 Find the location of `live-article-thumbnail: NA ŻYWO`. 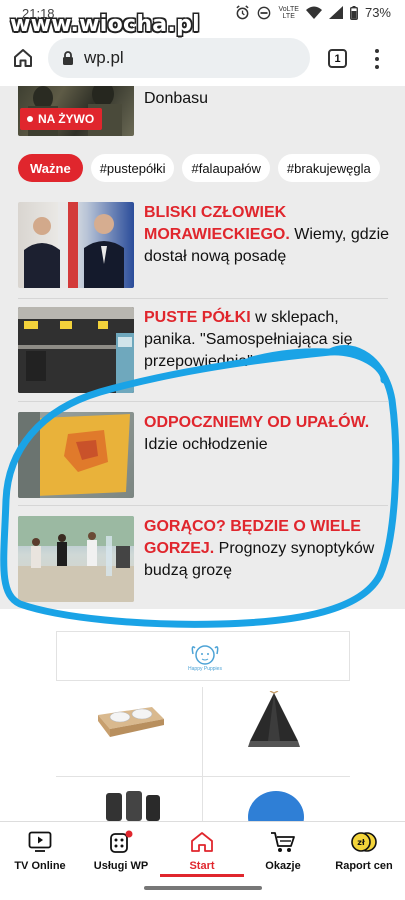

live-article-thumbnail: NA ŻYWO is located at coordinates (76, 111).